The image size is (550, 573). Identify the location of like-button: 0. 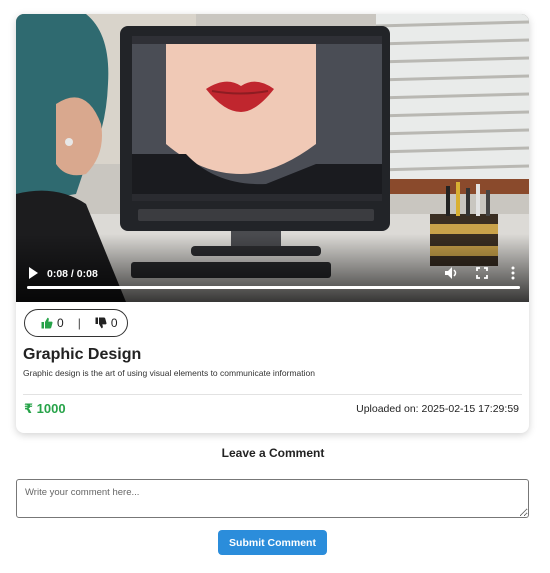
(52, 323).